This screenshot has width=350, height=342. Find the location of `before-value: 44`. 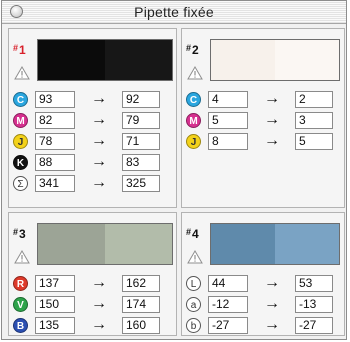

before-value: 44 is located at coordinates (228, 283).